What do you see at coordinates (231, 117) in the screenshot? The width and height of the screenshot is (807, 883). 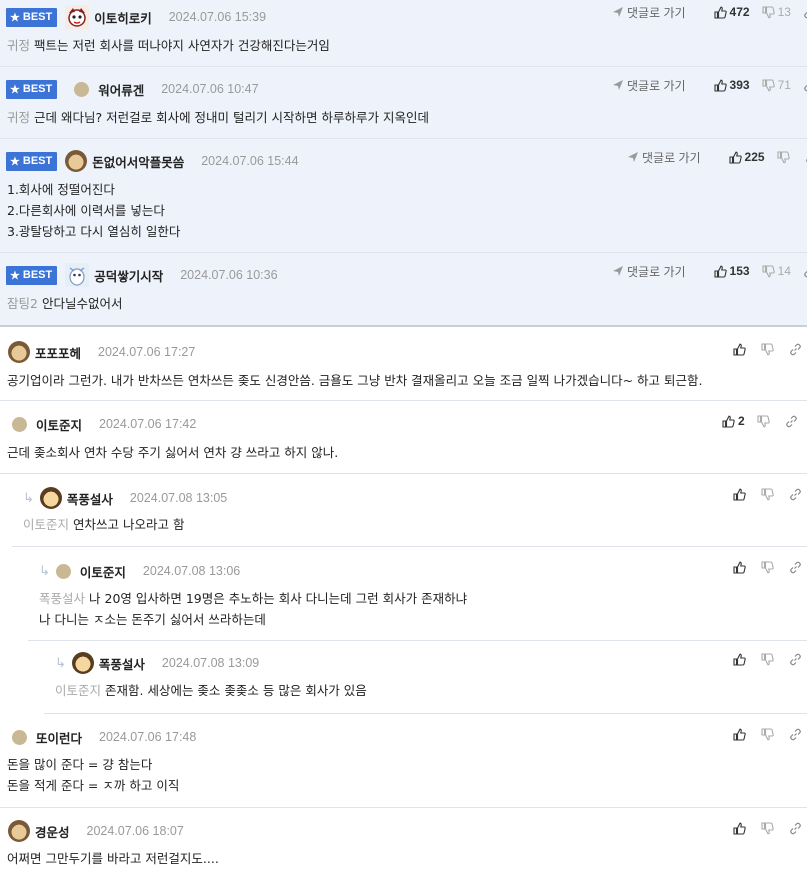 I see `comment-text: 근데 왜다님? 저런걸로 회사에 정내미 털리기 시작하면 하루하루가 지옥인데` at bounding box center [231, 117].